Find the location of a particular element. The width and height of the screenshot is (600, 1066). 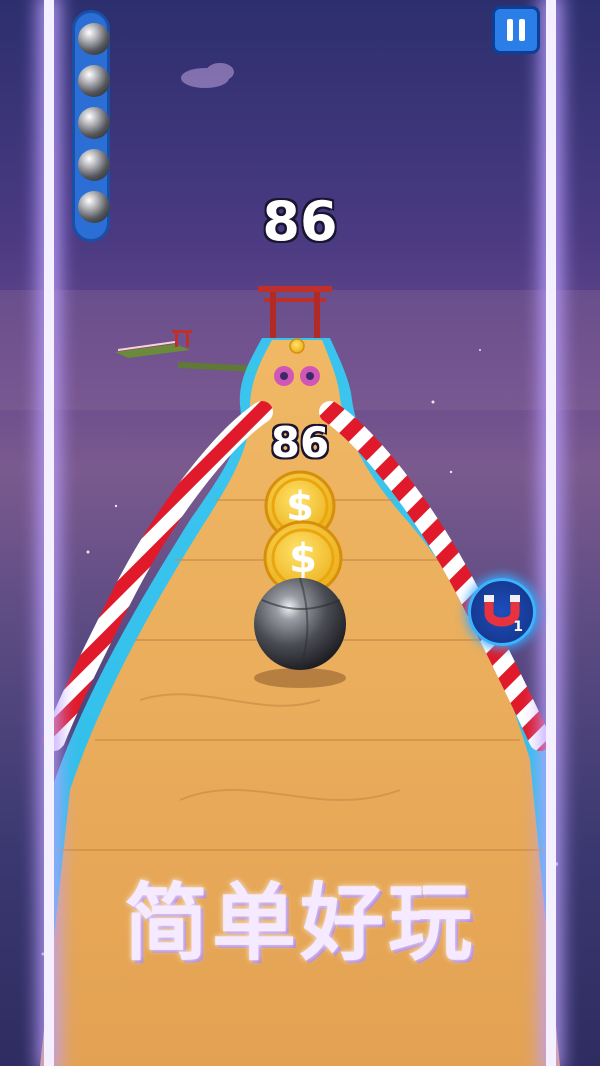

magnet-icon is located at coordinates (502, 611).